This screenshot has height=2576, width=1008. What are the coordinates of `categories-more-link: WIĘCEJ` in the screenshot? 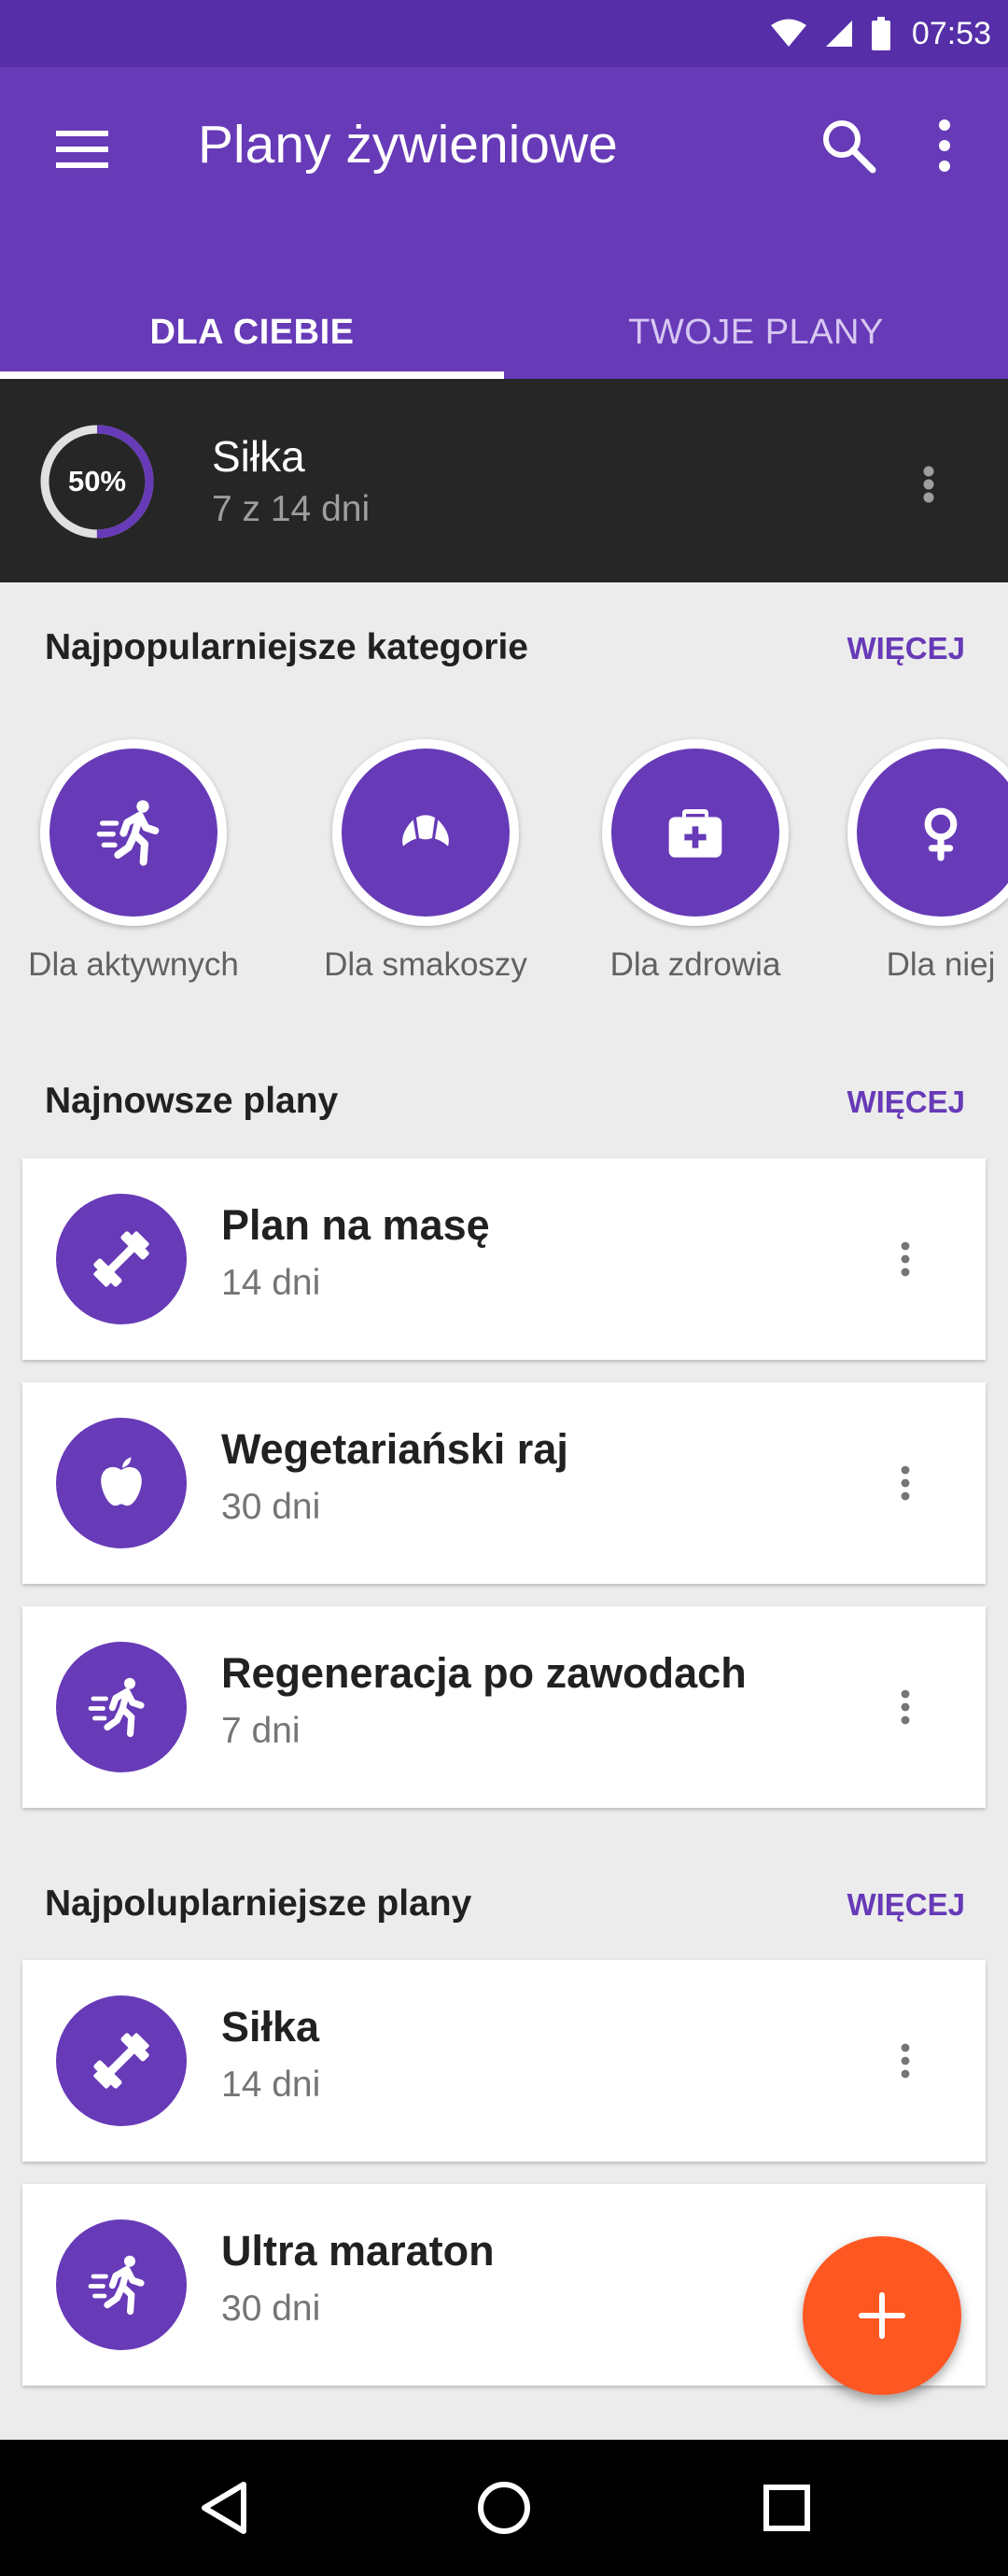 It's located at (906, 648).